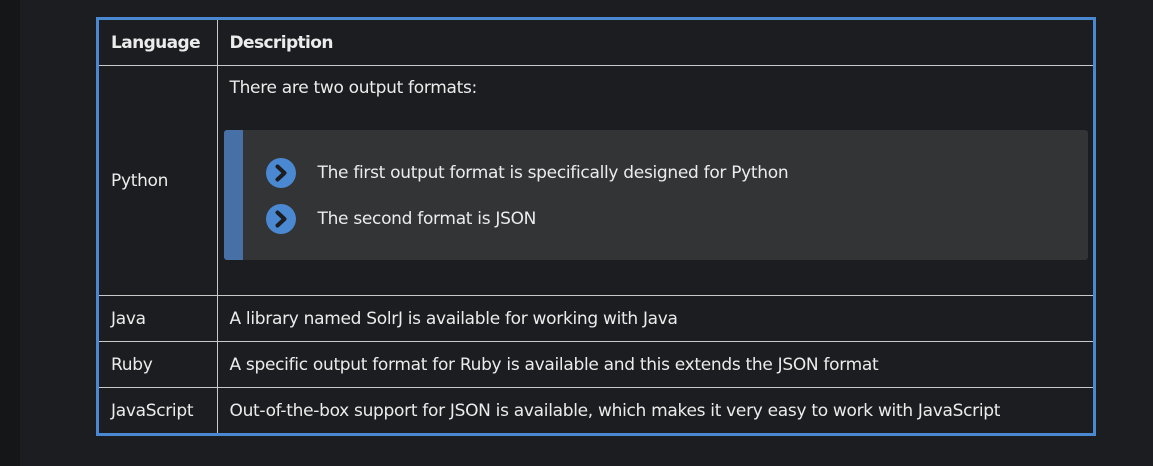 The width and height of the screenshot is (1153, 466). I want to click on cell-language-java: Java, so click(158, 318).